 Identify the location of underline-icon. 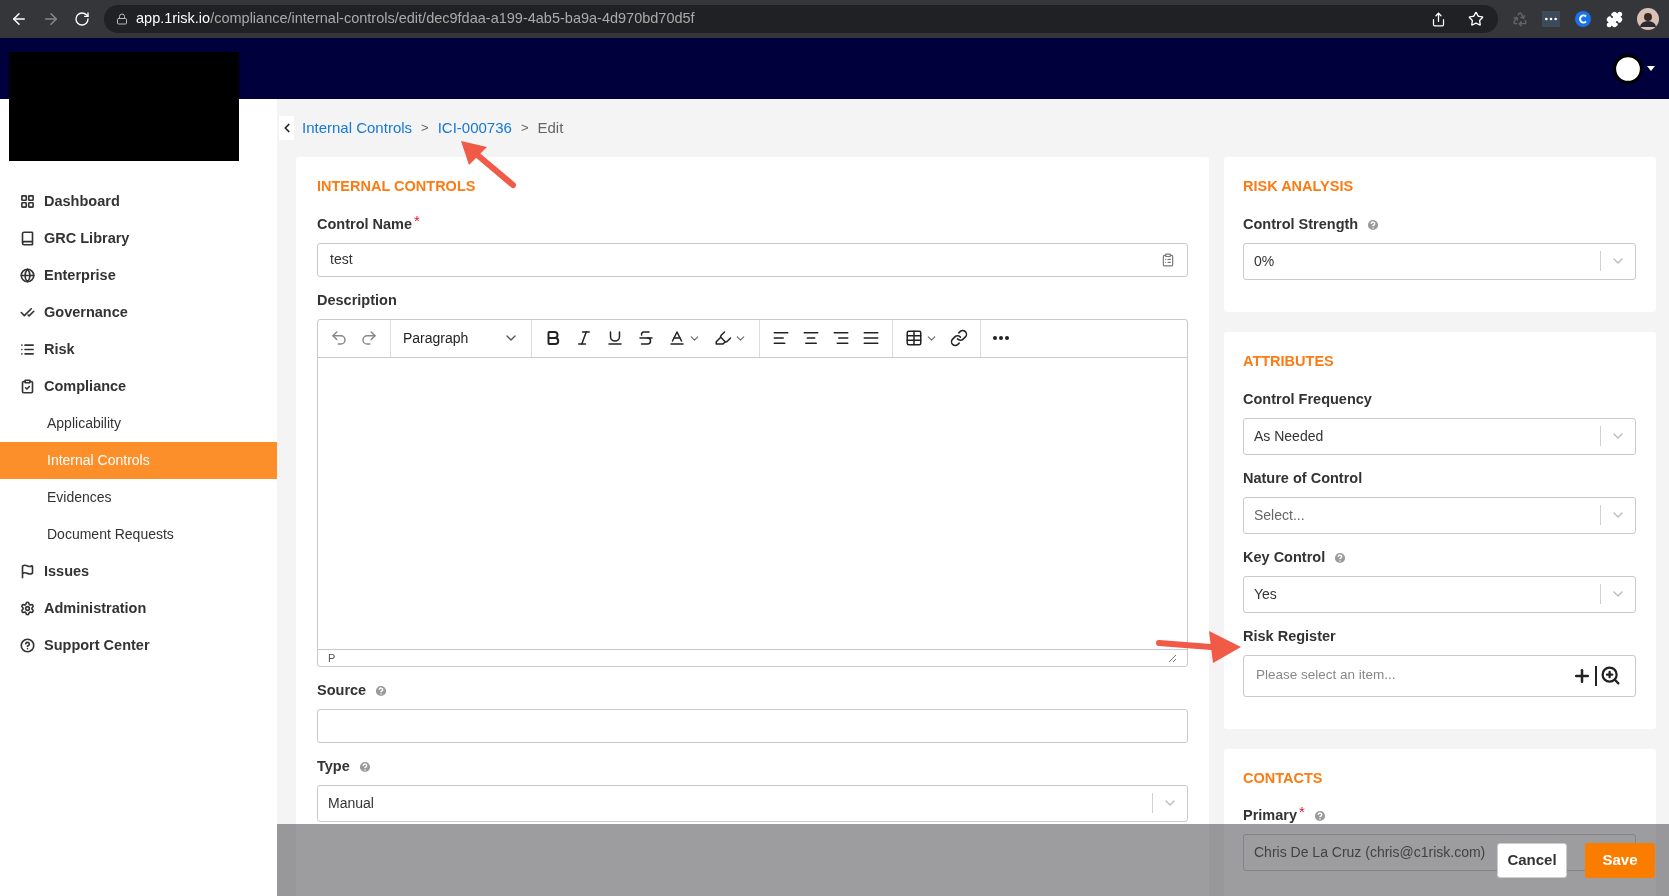
(615, 338).